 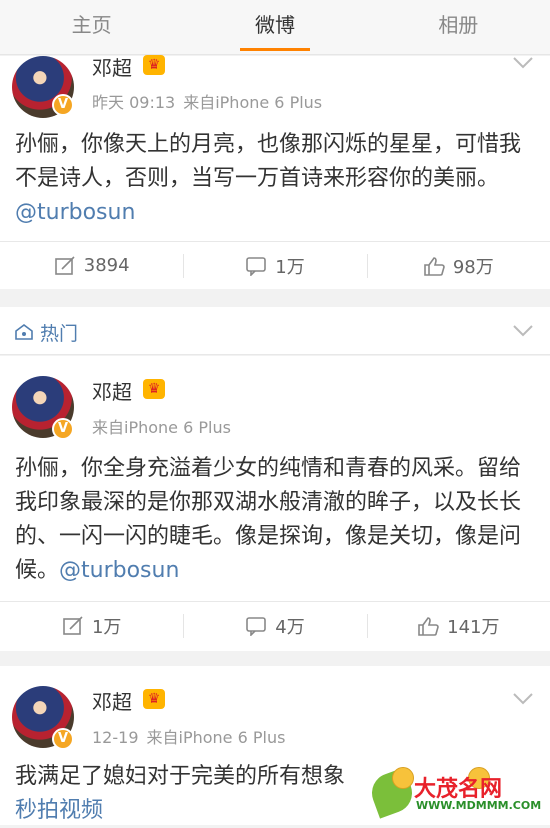 What do you see at coordinates (473, 627) in the screenshot?
I see `like-count: 141万` at bounding box center [473, 627].